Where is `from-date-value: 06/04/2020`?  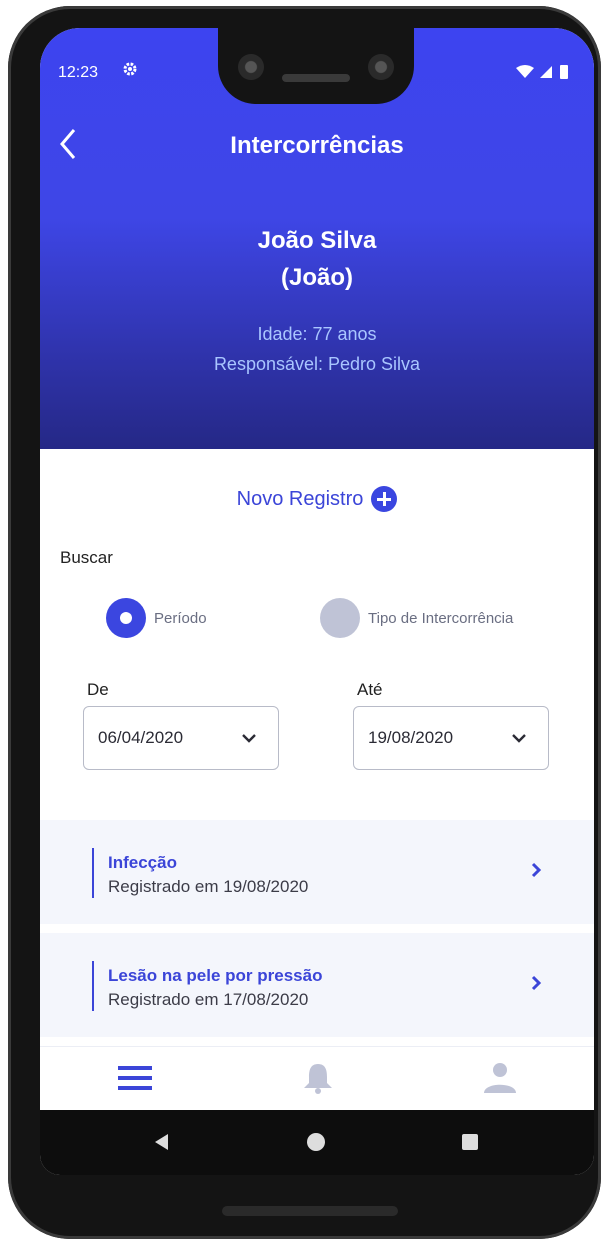 from-date-value: 06/04/2020 is located at coordinates (141, 737).